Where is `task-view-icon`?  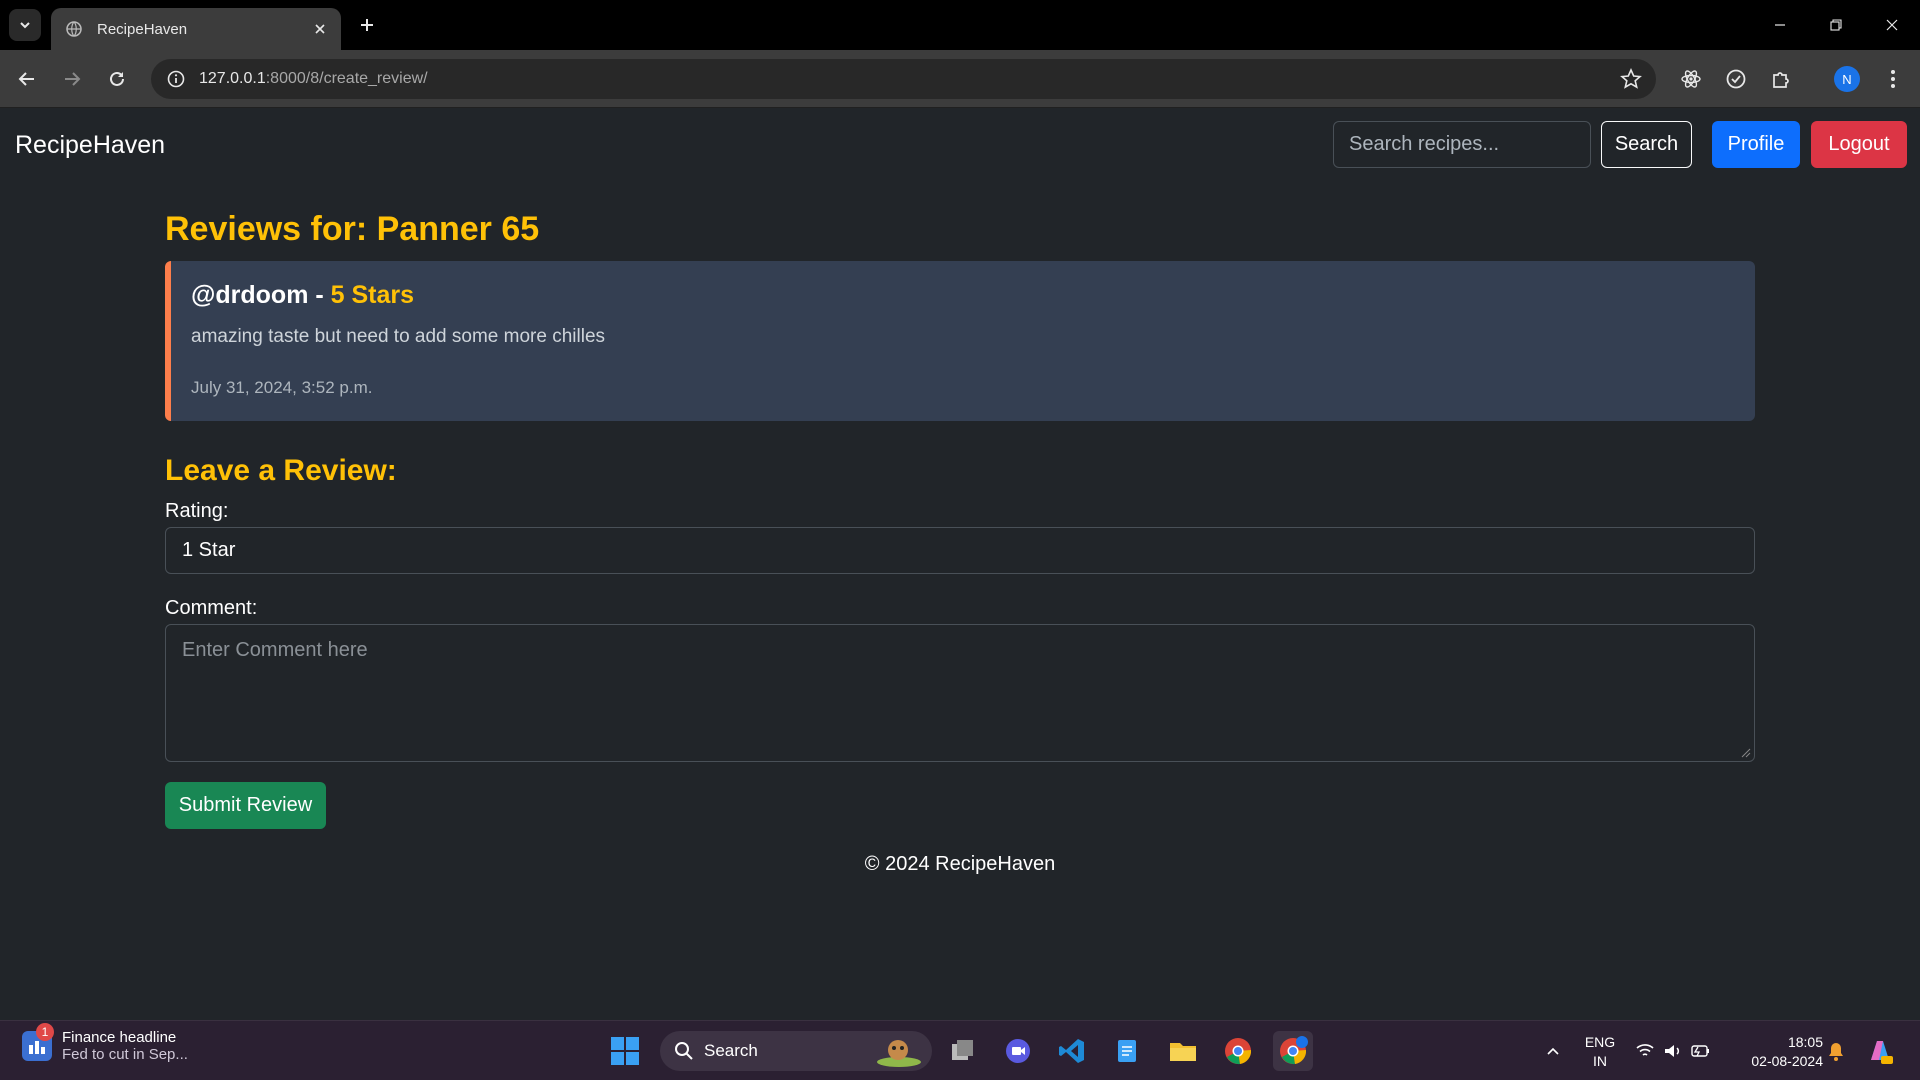 task-view-icon is located at coordinates (963, 1051).